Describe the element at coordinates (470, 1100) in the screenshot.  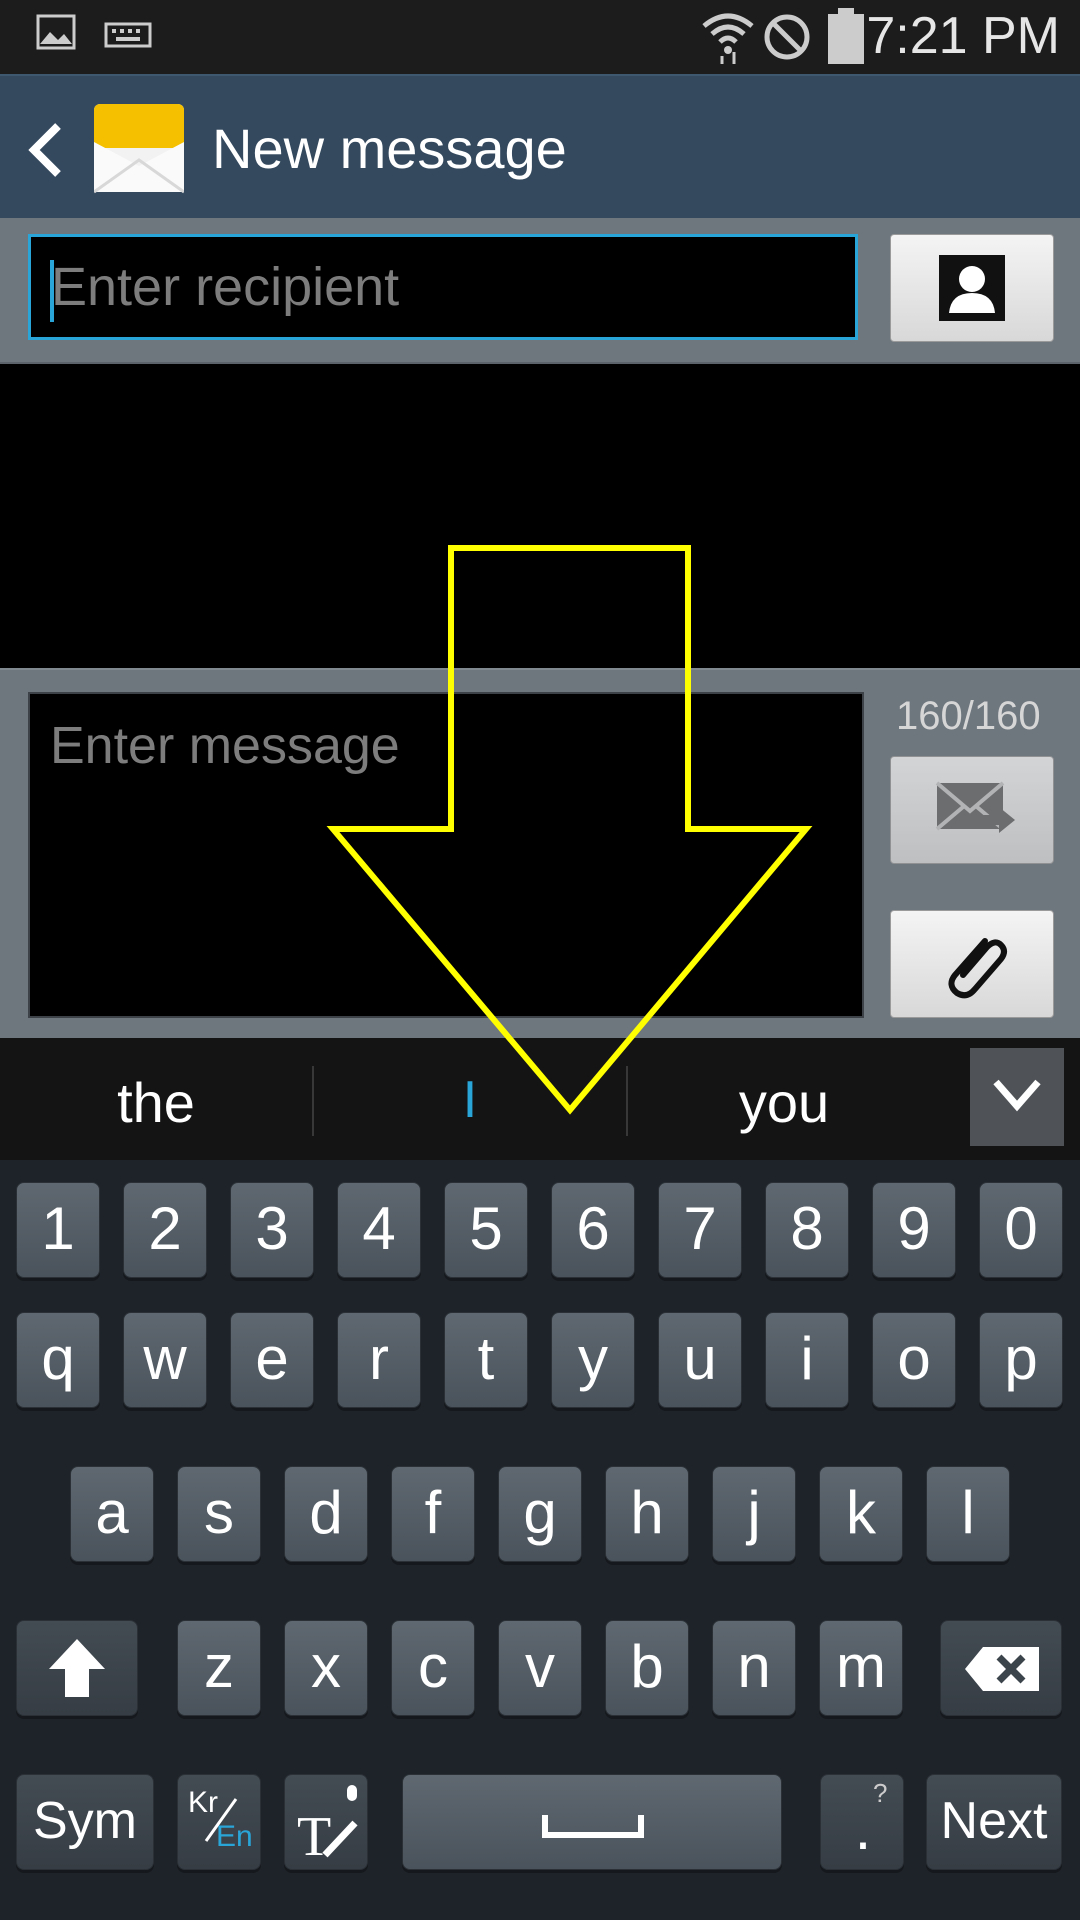
I see `suggestion-item: I` at that location.